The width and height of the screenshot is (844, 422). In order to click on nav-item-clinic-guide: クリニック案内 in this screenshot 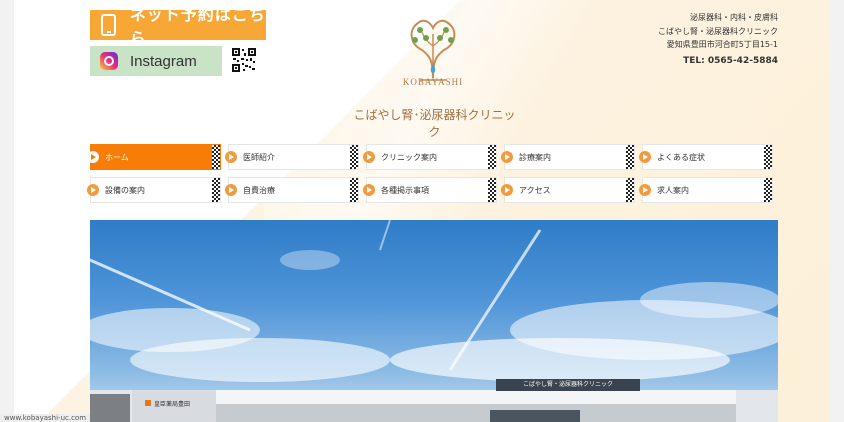, I will do `click(430, 157)`.